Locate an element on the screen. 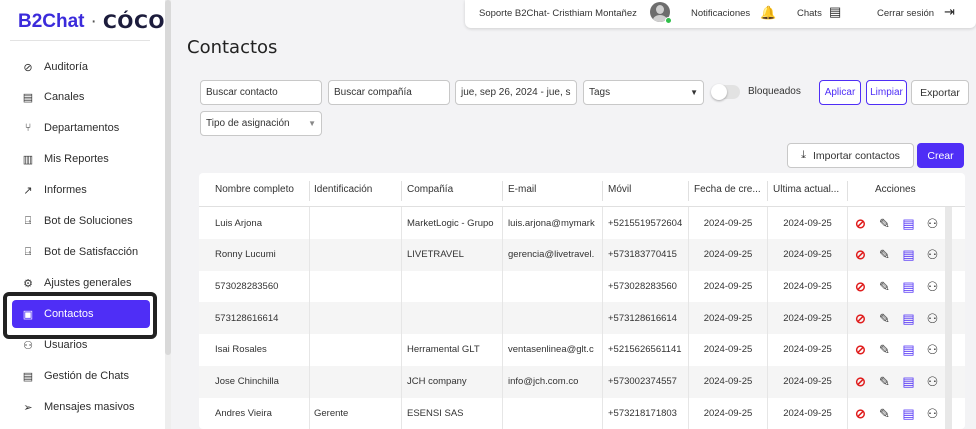 This screenshot has width=976, height=429. import-contacts-button: ⤓ Importar contactos is located at coordinates (850, 155).